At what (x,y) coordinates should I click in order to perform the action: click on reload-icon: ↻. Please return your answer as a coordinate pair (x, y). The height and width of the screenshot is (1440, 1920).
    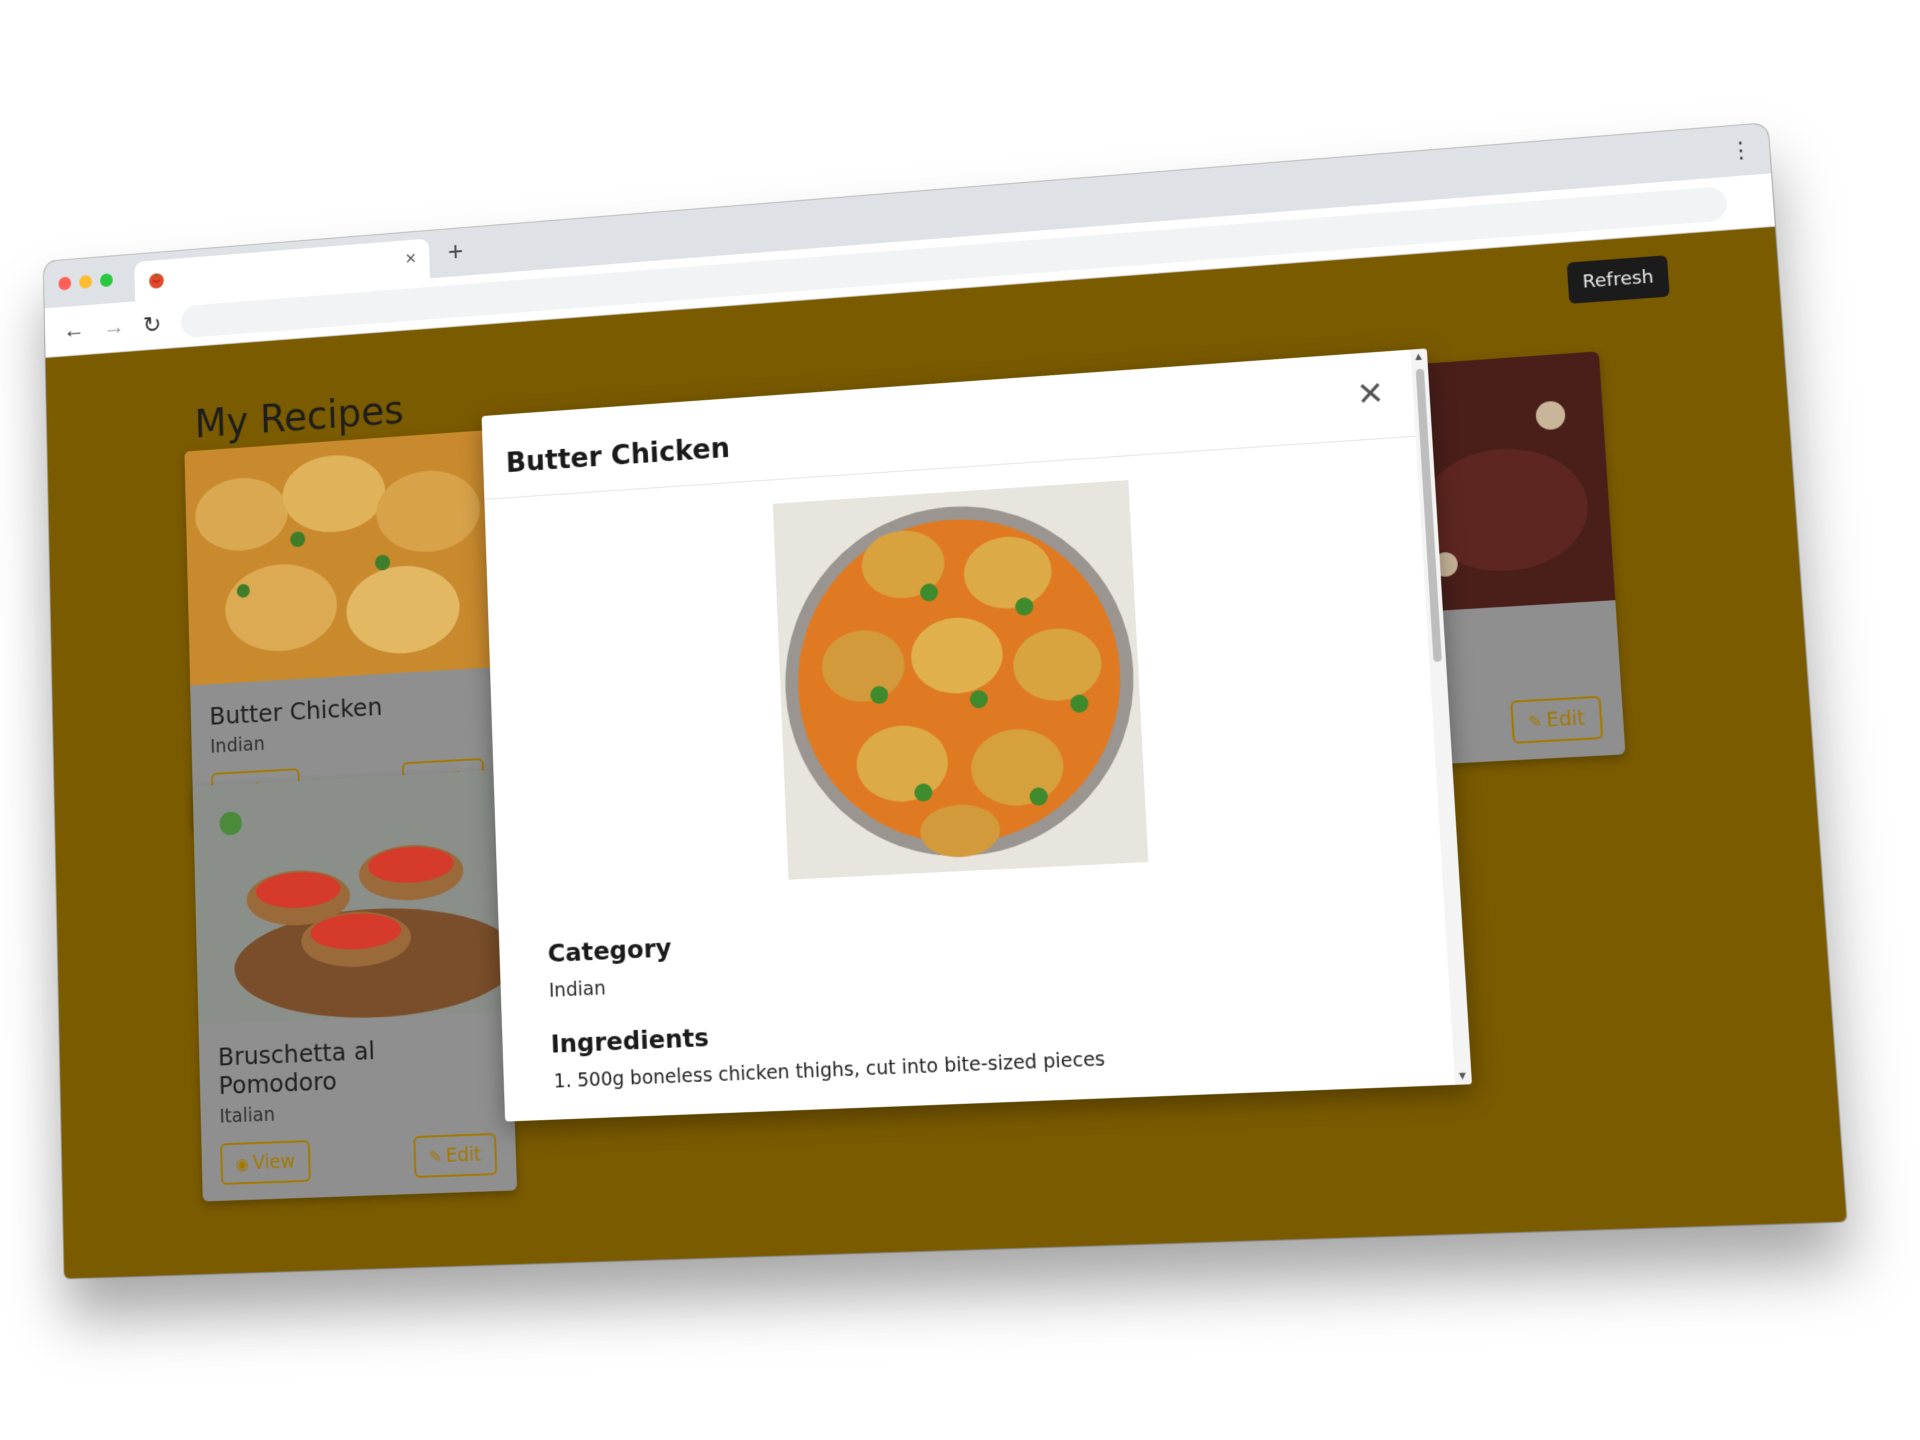
    Looking at the image, I should click on (152, 325).